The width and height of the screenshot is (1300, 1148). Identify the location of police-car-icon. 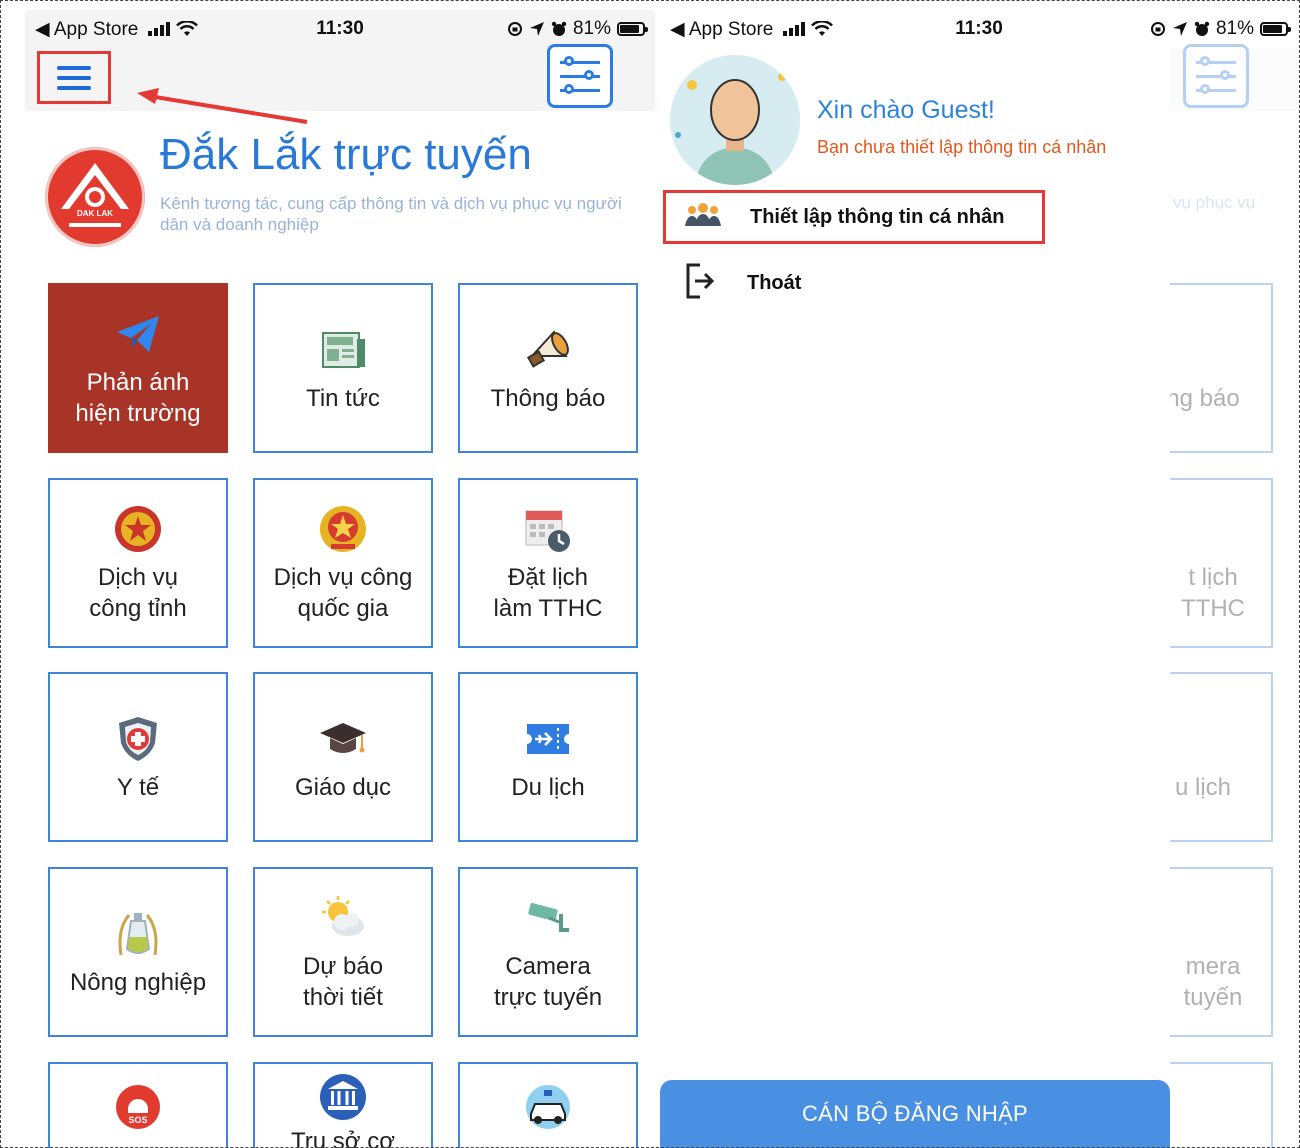
(548, 1107).